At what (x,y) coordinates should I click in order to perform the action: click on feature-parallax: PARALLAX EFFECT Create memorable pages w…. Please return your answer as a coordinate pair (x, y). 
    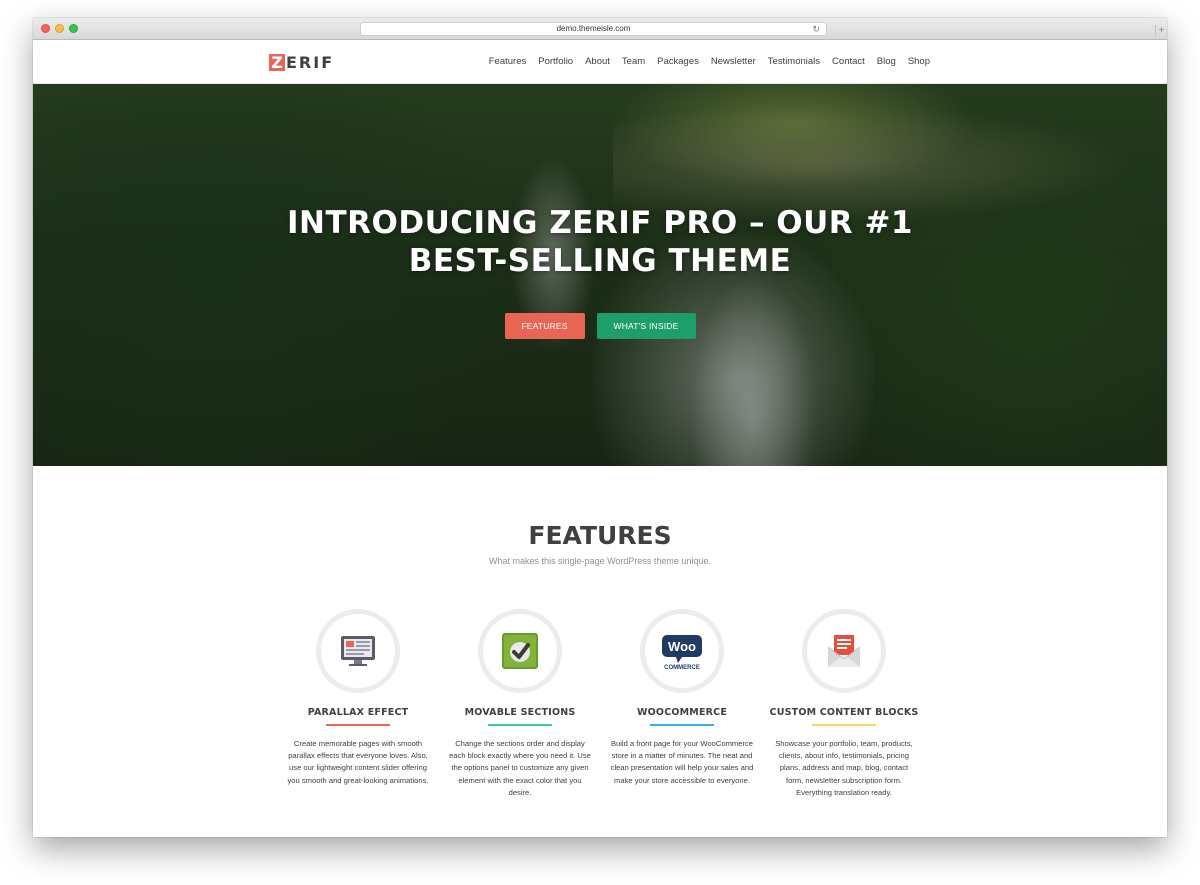
    Looking at the image, I should click on (358, 704).